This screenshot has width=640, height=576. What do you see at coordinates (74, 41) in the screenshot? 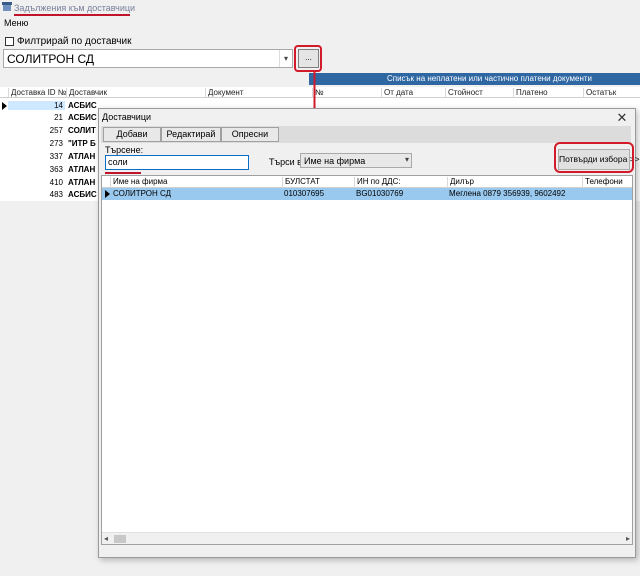
I see `filter-checkbox-label: Филтрирай по доставчик` at bounding box center [74, 41].